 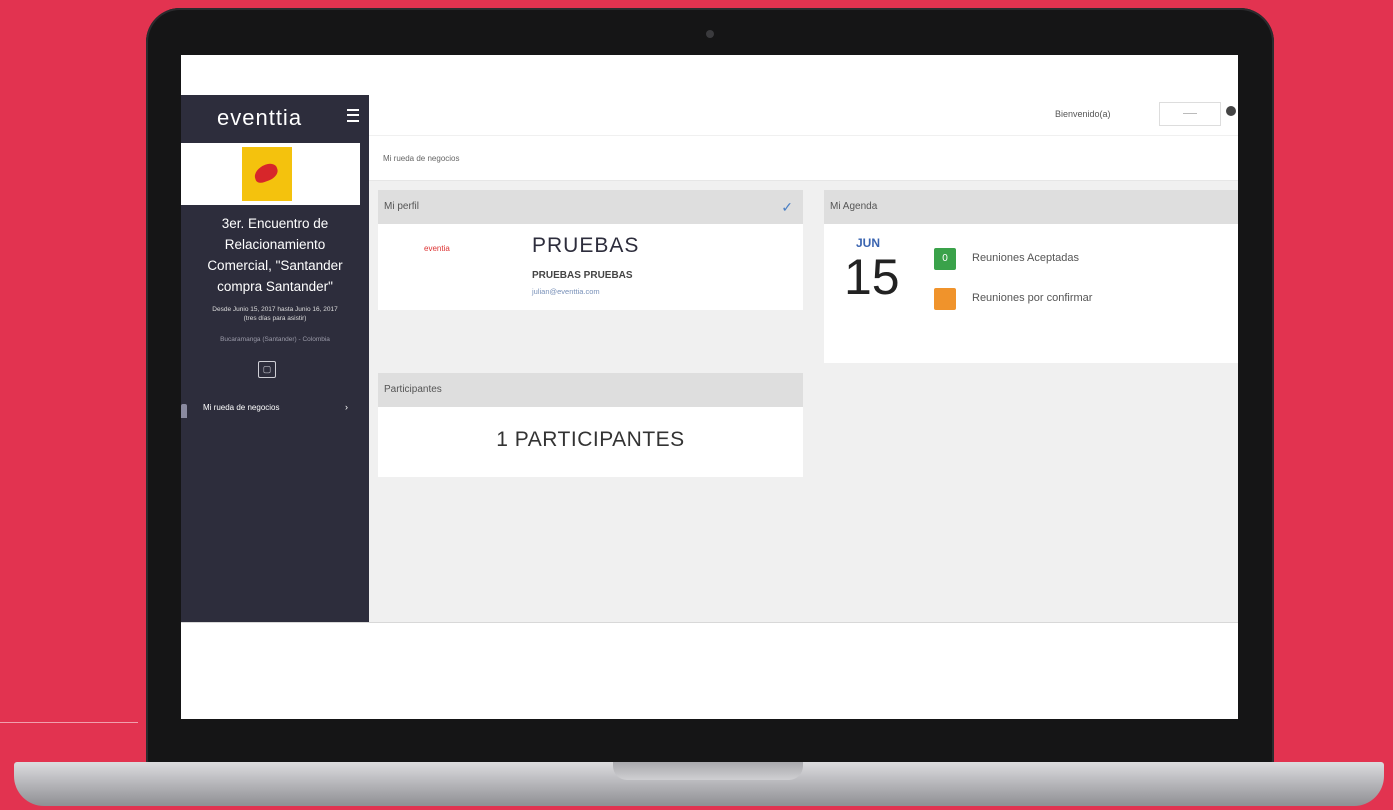 What do you see at coordinates (1083, 114) in the screenshot?
I see `welcome-text: Bienvenido(a)` at bounding box center [1083, 114].